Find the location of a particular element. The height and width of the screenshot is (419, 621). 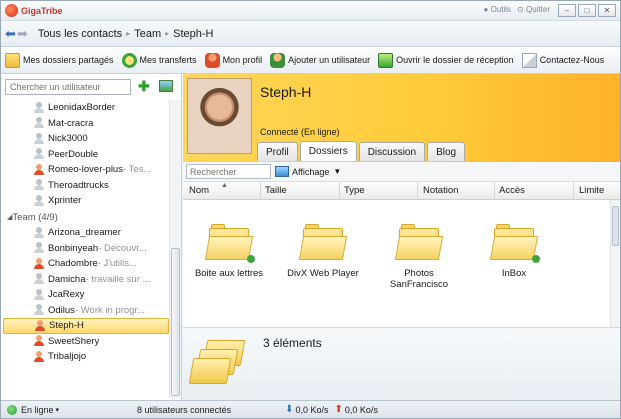

profile-status: Connecté (En ligne) is located at coordinates (300, 132).